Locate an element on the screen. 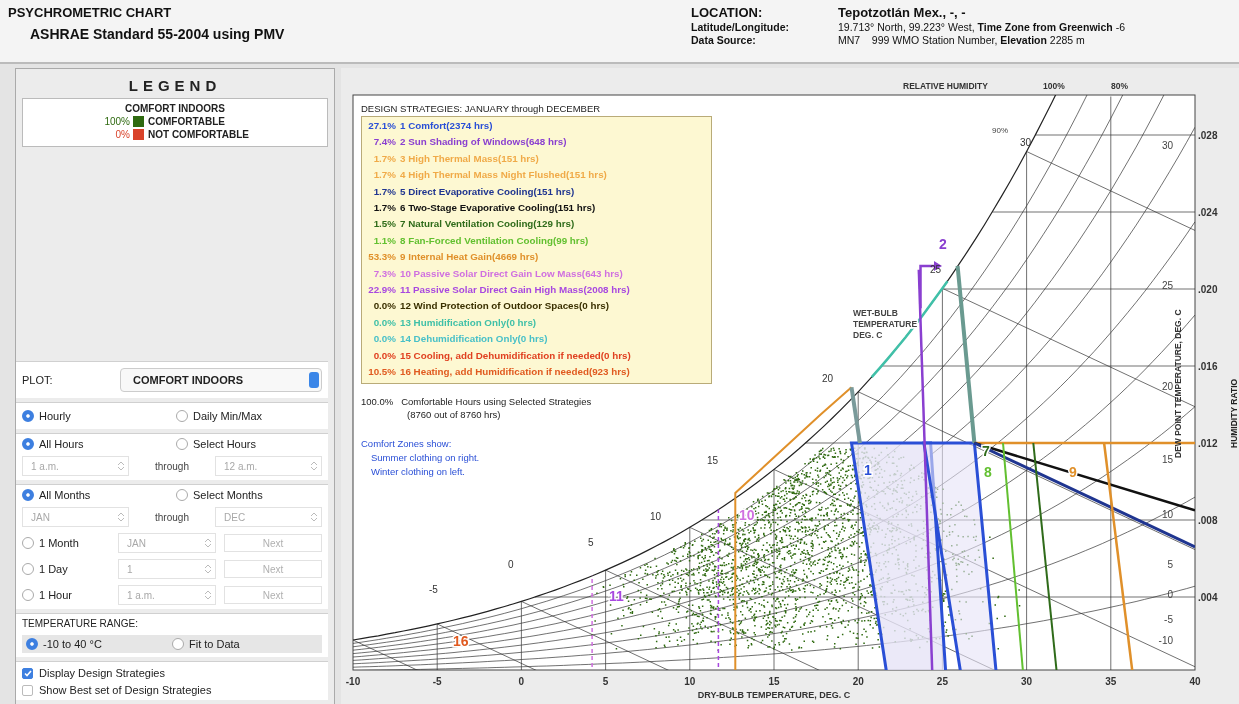 The height and width of the screenshot is (704, 1239). radio-label: Select Months is located at coordinates (228, 495).